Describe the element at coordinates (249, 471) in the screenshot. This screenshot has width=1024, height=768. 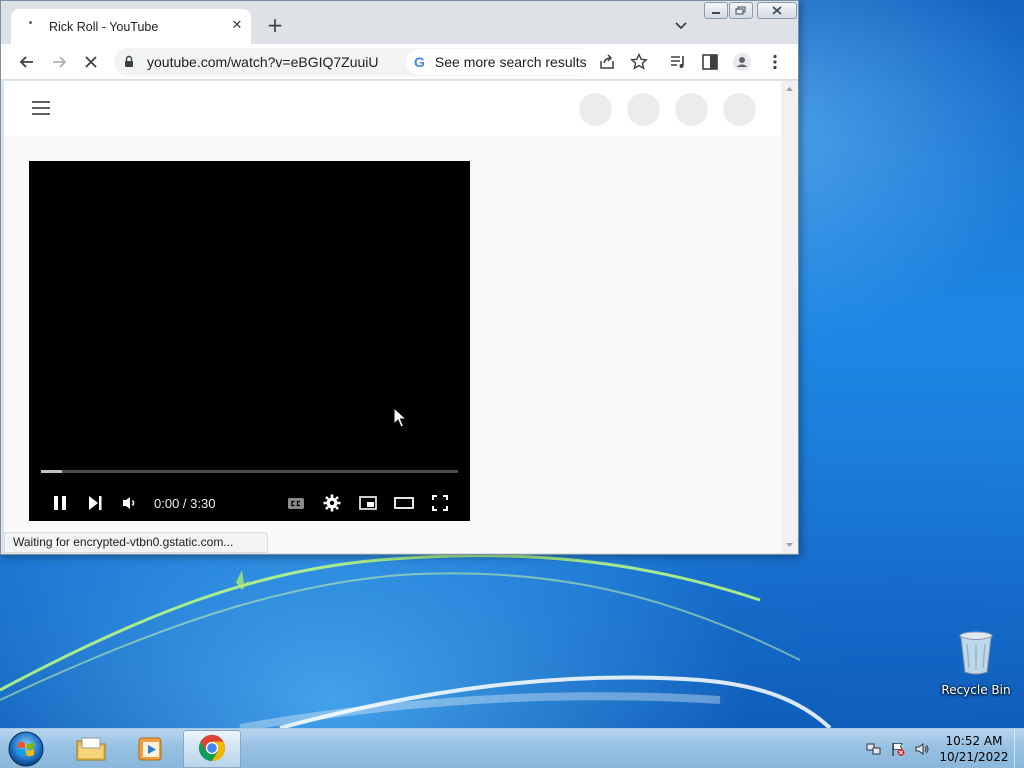
I see `progress-bar` at that location.